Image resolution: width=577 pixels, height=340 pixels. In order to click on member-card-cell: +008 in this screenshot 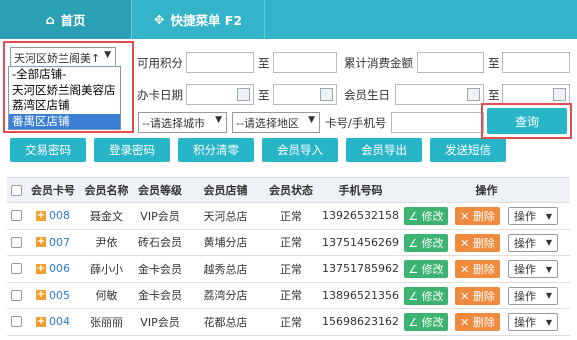, I will do `click(53, 216)`.